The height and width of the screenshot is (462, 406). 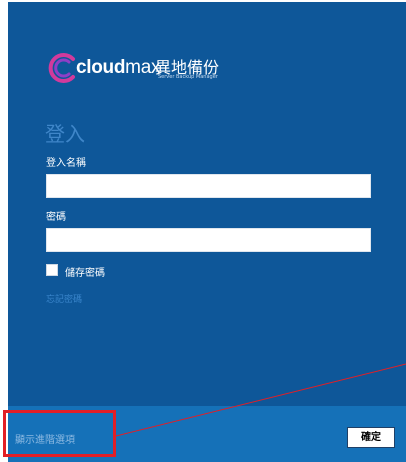 I want to click on username-field, so click(x=208, y=186).